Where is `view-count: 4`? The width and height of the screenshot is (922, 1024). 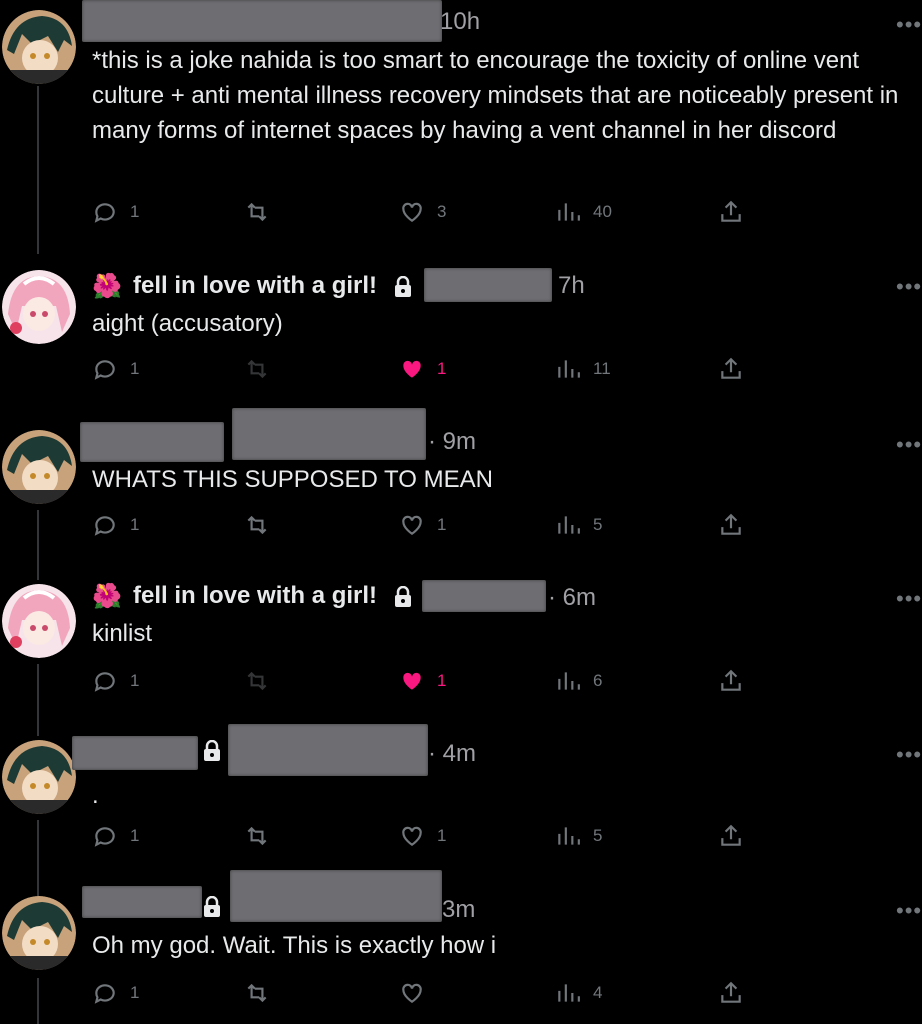 view-count: 4 is located at coordinates (598, 992).